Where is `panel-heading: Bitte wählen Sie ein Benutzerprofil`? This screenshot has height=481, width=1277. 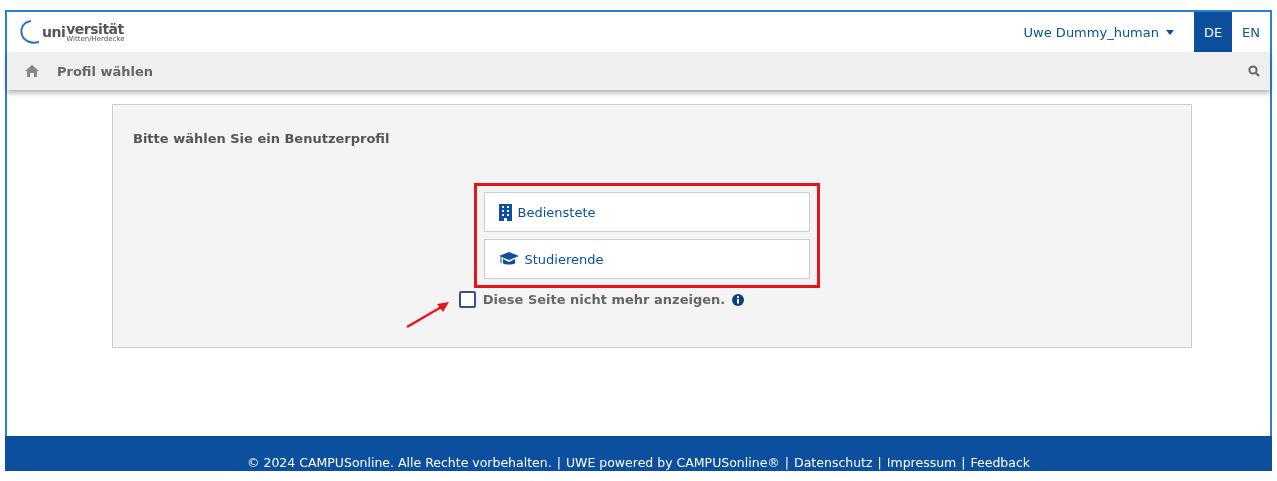
panel-heading: Bitte wählen Sie ein Benutzerprofil is located at coordinates (262, 138).